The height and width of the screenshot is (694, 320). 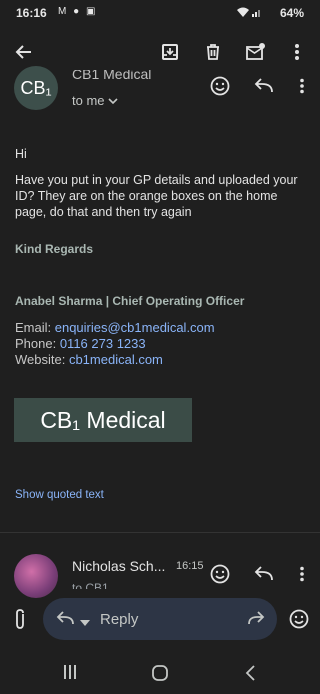 What do you see at coordinates (63, 11) in the screenshot?
I see `gmail-icon: M` at bounding box center [63, 11].